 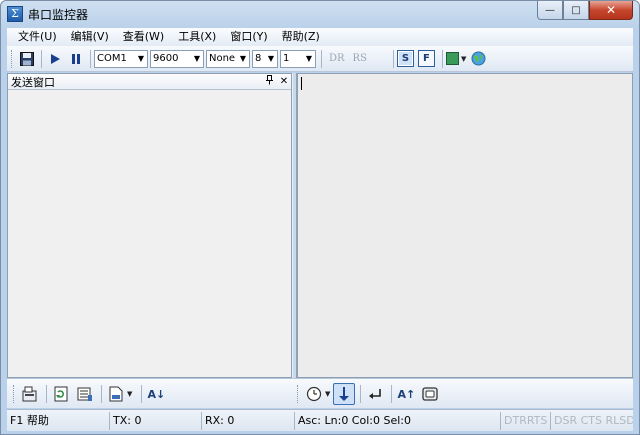 What do you see at coordinates (58, 420) in the screenshot?
I see `status-help: F1 帮助` at bounding box center [58, 420].